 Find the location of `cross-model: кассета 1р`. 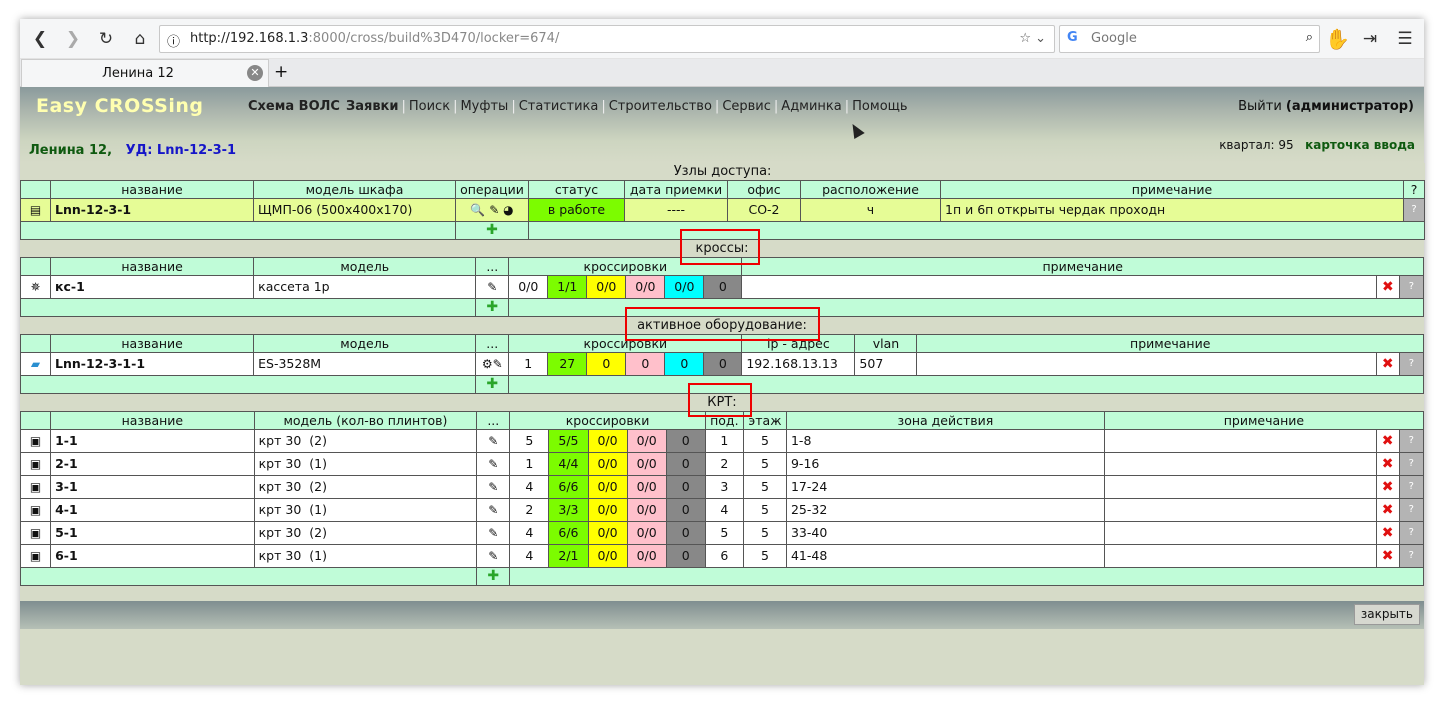

cross-model: кассета 1р is located at coordinates (365, 286).